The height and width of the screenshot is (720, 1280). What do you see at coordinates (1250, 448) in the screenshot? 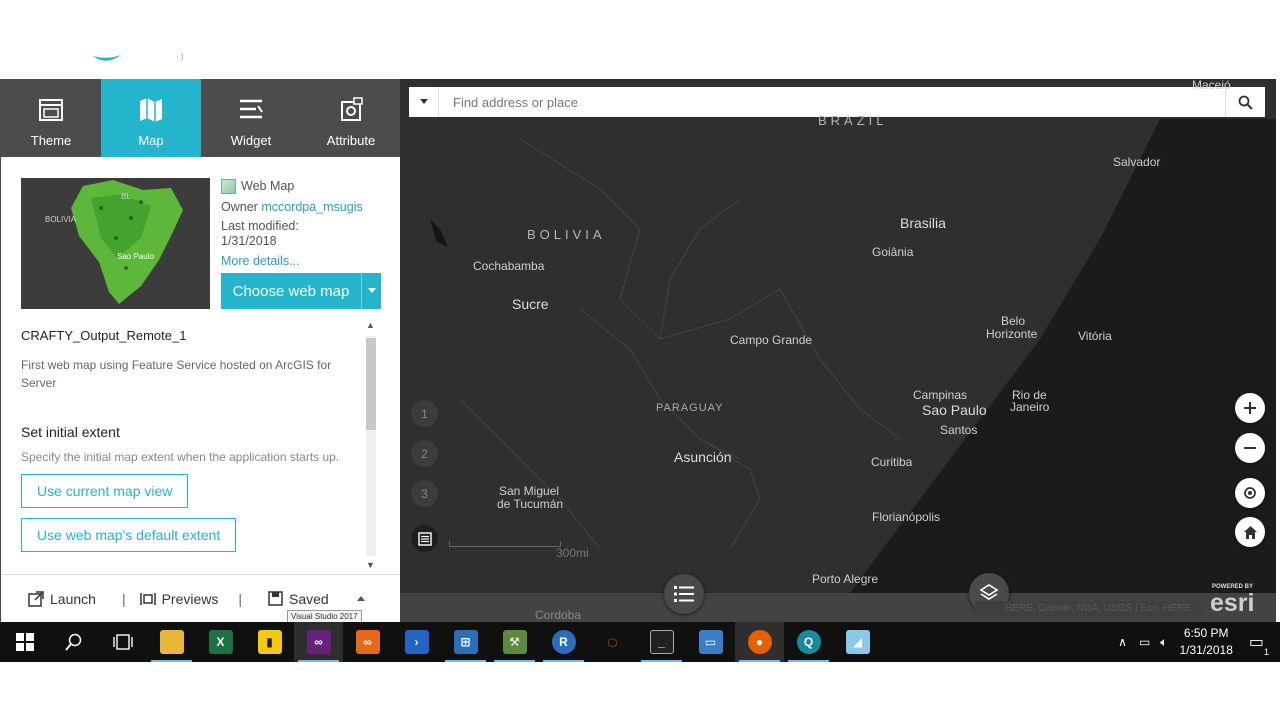
I see `zoom-out-button` at bounding box center [1250, 448].